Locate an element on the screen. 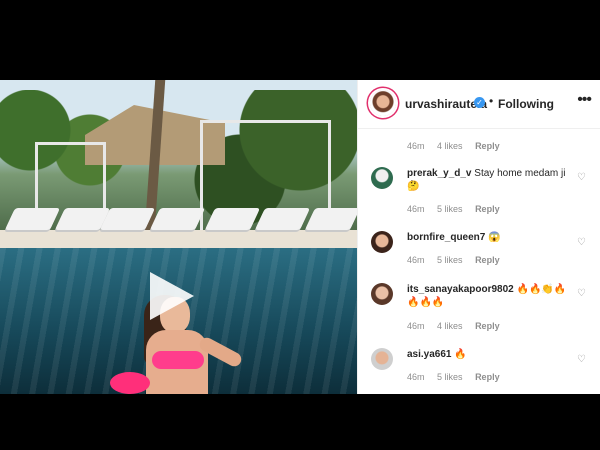 This screenshot has height=450, width=600. comment-username: its_sanayakapoor9802 is located at coordinates (460, 289).